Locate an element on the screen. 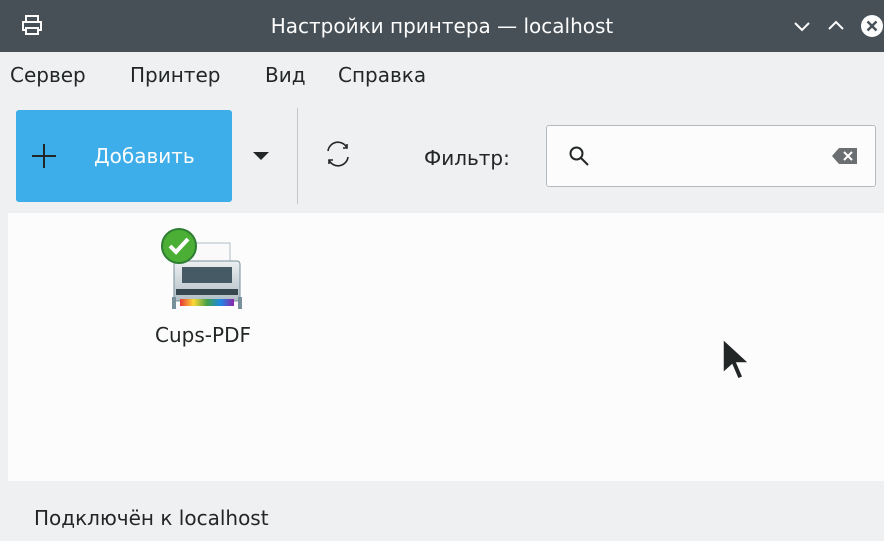  chevron-down-icon is located at coordinates (802, 26).